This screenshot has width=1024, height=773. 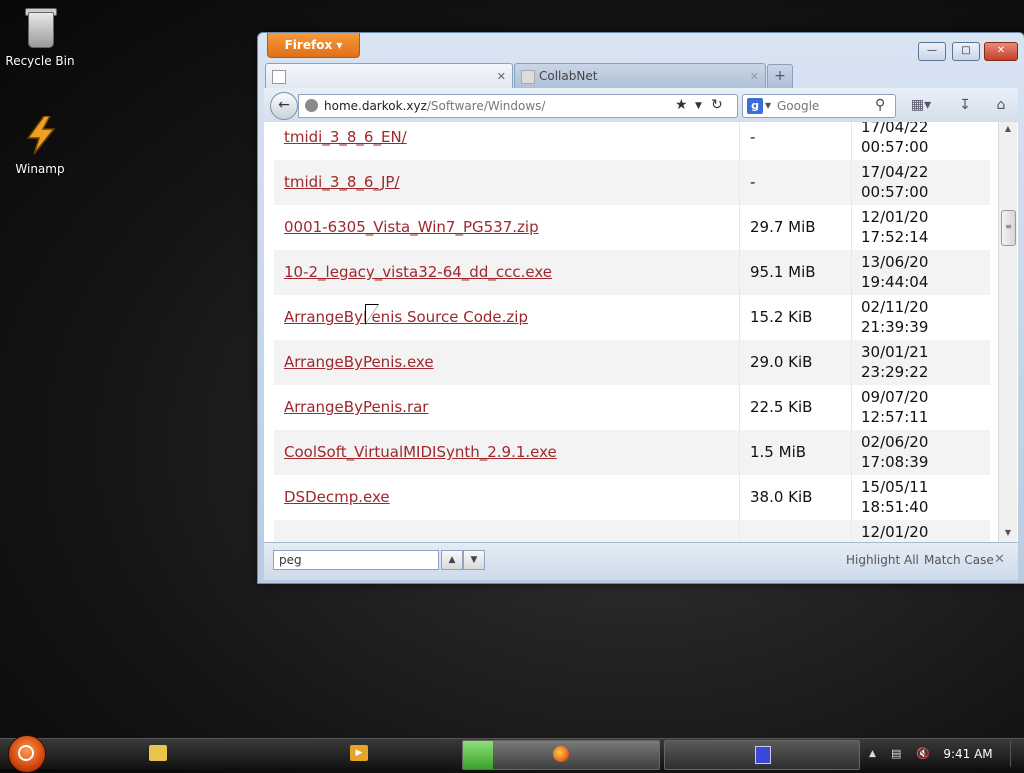 I want to click on find-previous-button: ▲, so click(x=452, y=560).